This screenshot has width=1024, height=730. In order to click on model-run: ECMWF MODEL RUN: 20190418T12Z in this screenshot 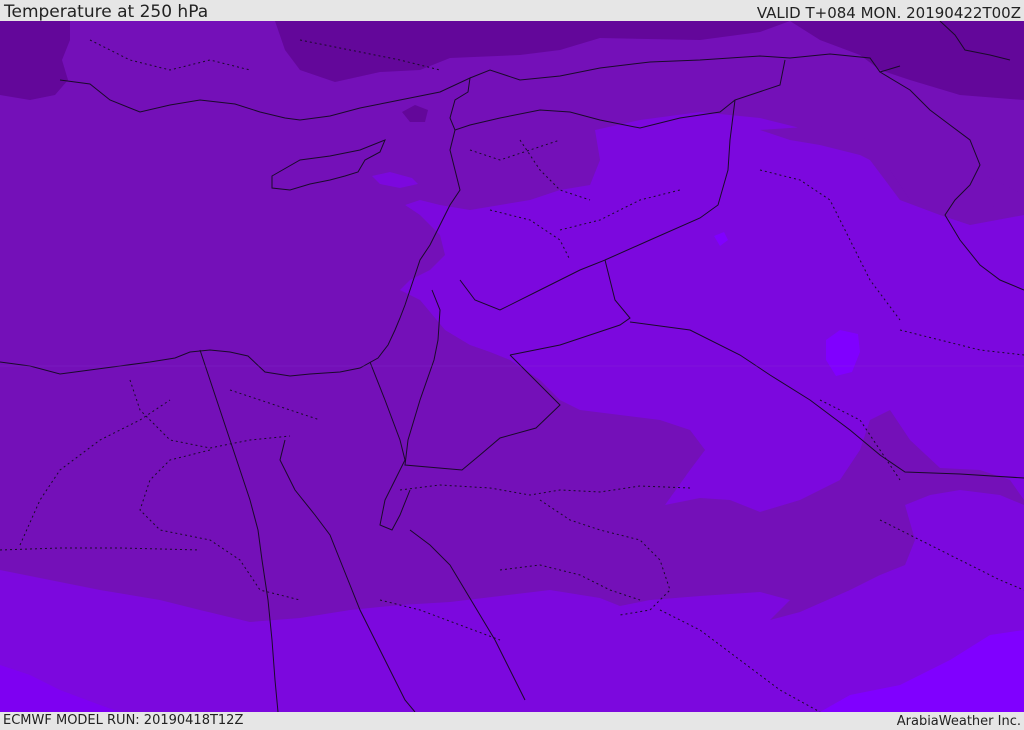, I will do `click(123, 720)`.